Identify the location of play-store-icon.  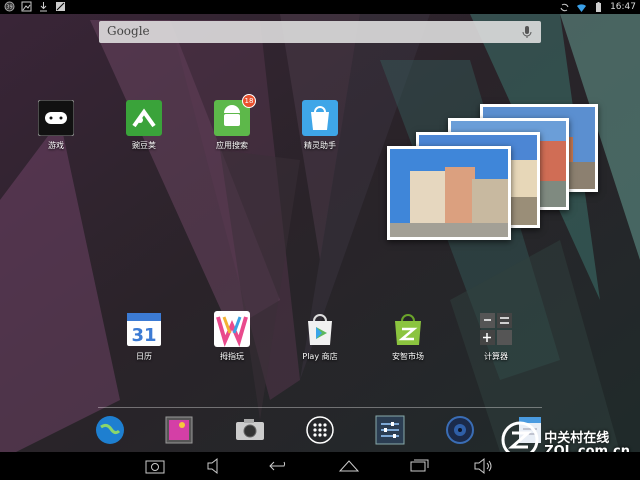
(320, 329).